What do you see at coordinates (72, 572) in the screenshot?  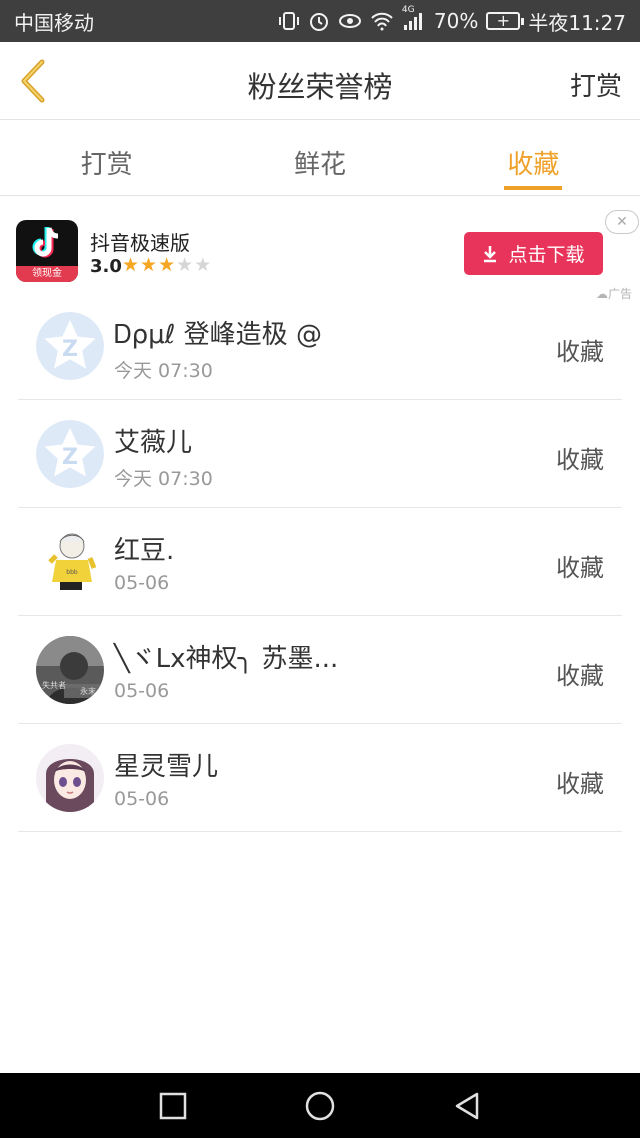 I see `svg-text: bbb` at bounding box center [72, 572].